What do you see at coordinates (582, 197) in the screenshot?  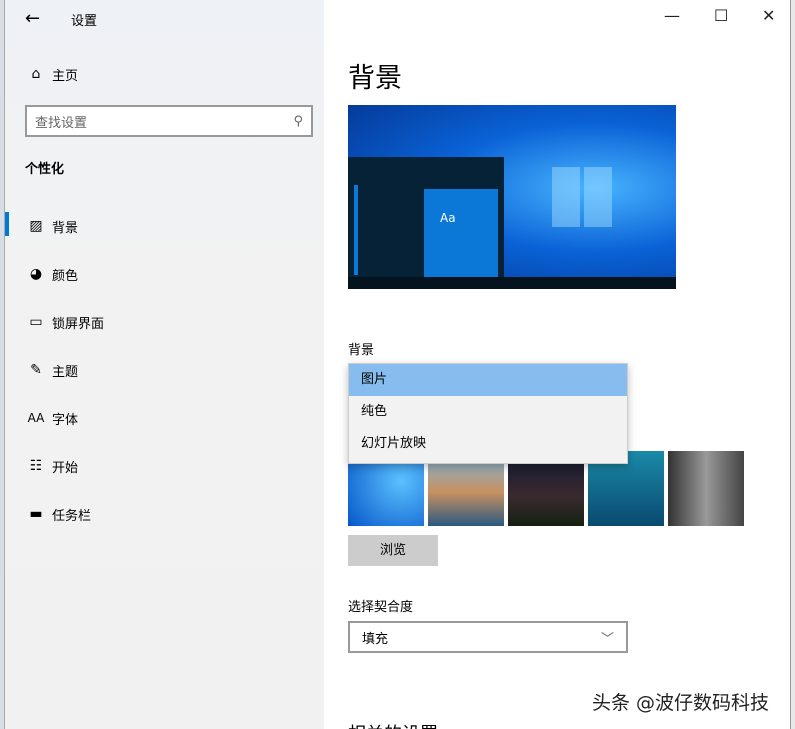 I see `windows-logo` at bounding box center [582, 197].